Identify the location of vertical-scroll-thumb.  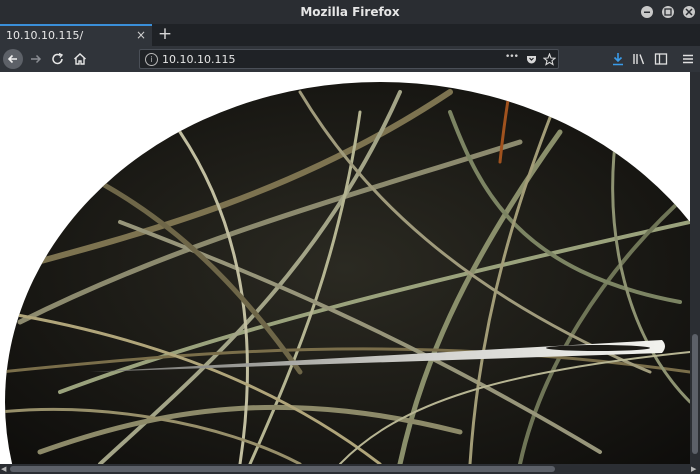
(695, 394).